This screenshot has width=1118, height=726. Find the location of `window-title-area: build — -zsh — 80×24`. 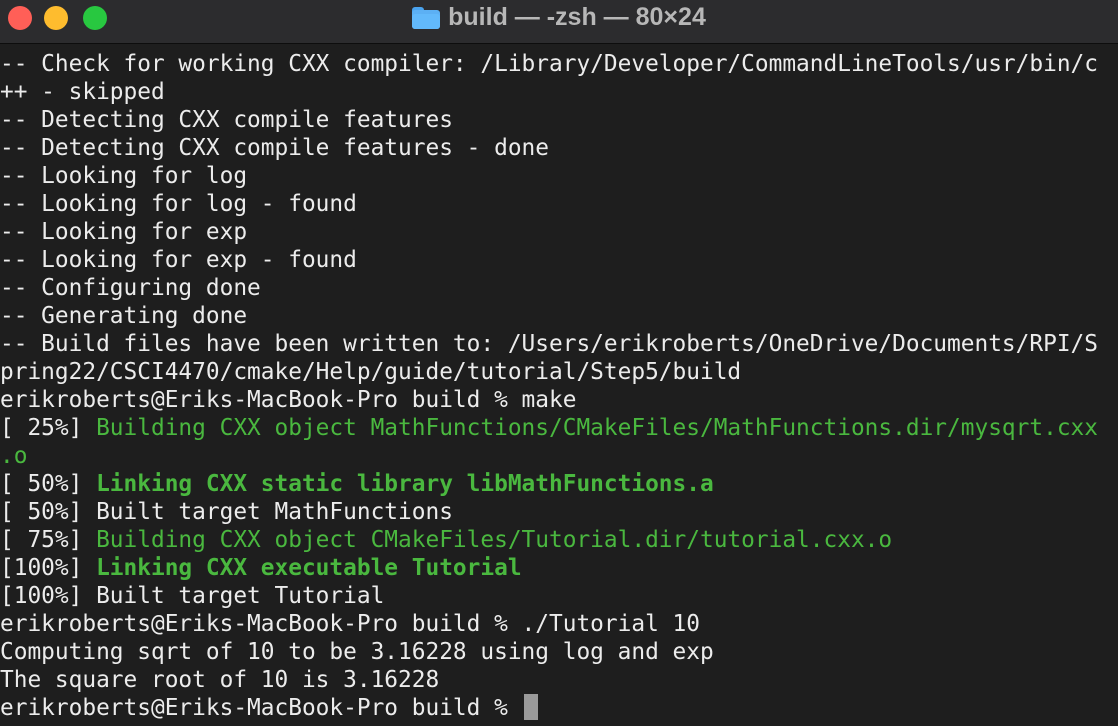

window-title-area: build — -zsh — 80×24 is located at coordinates (559, 17).